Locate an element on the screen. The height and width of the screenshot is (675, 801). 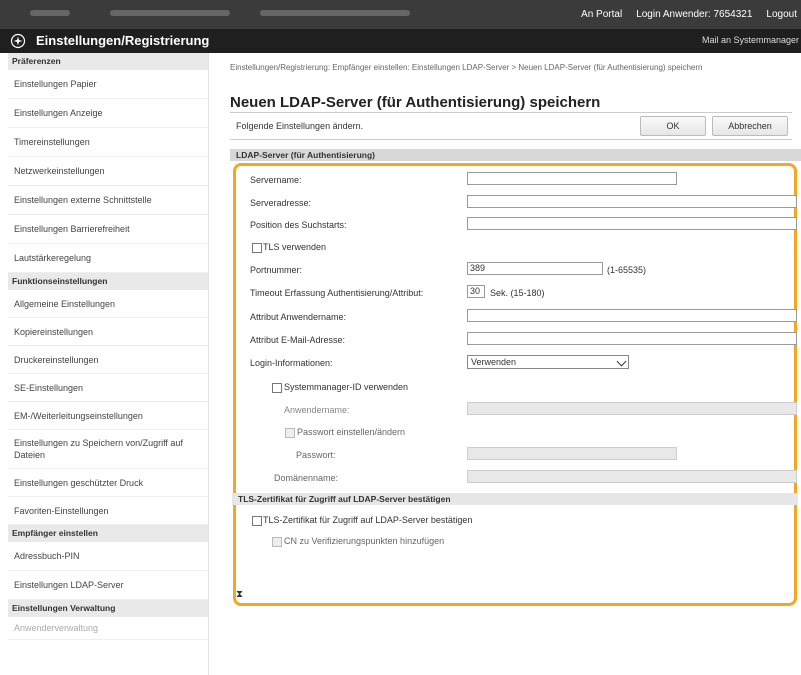
attr-username-label: Attribut Anwendername: is located at coordinates (298, 317).